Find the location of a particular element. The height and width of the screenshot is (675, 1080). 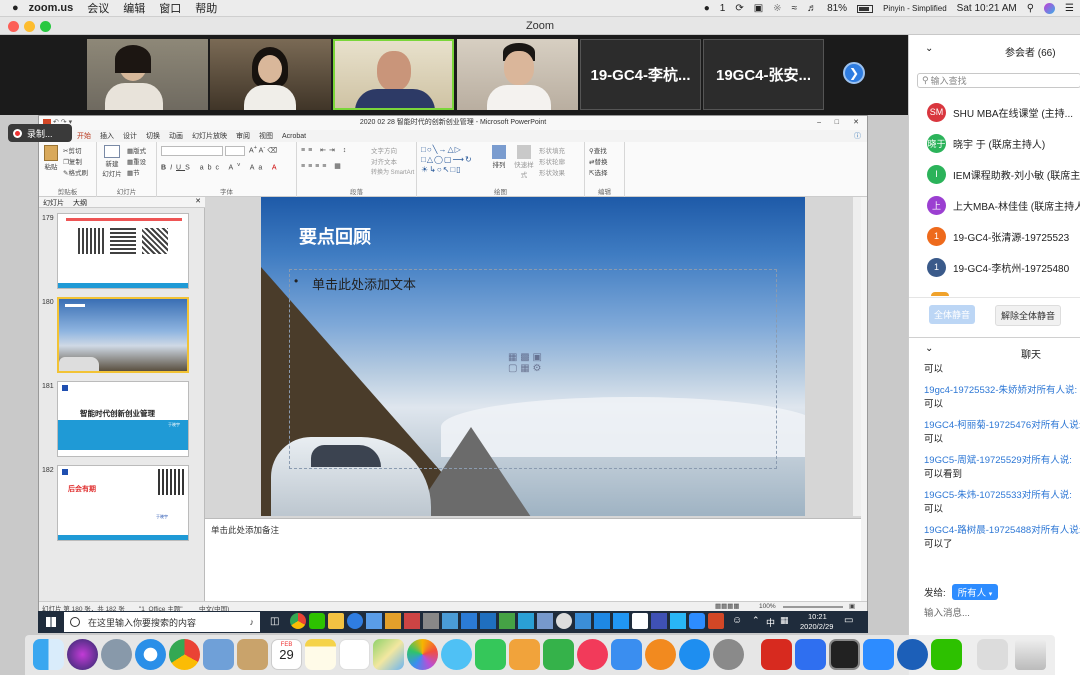

tray-arrow-icon: ⌃ is located at coordinates (756, 620).